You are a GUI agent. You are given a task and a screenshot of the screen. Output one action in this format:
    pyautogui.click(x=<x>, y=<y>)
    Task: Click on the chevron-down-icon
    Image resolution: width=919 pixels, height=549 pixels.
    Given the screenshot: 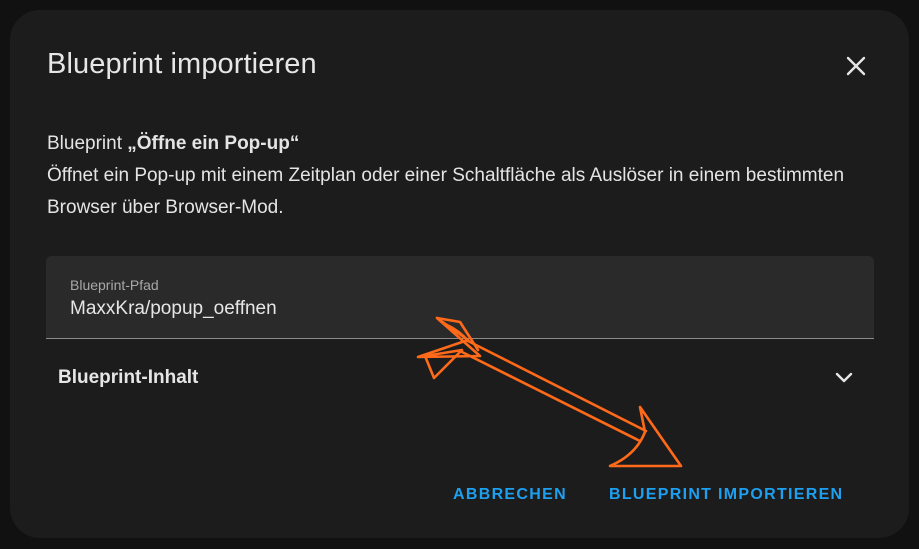 What is the action you would take?
    pyautogui.click(x=844, y=377)
    